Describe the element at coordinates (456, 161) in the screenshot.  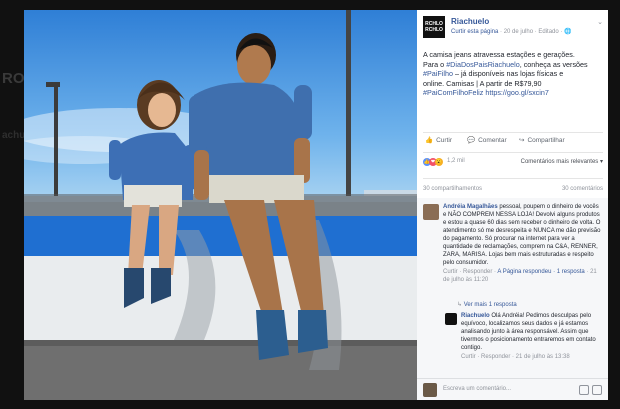
I see `reaction-count: 1,2 mil` at that location.